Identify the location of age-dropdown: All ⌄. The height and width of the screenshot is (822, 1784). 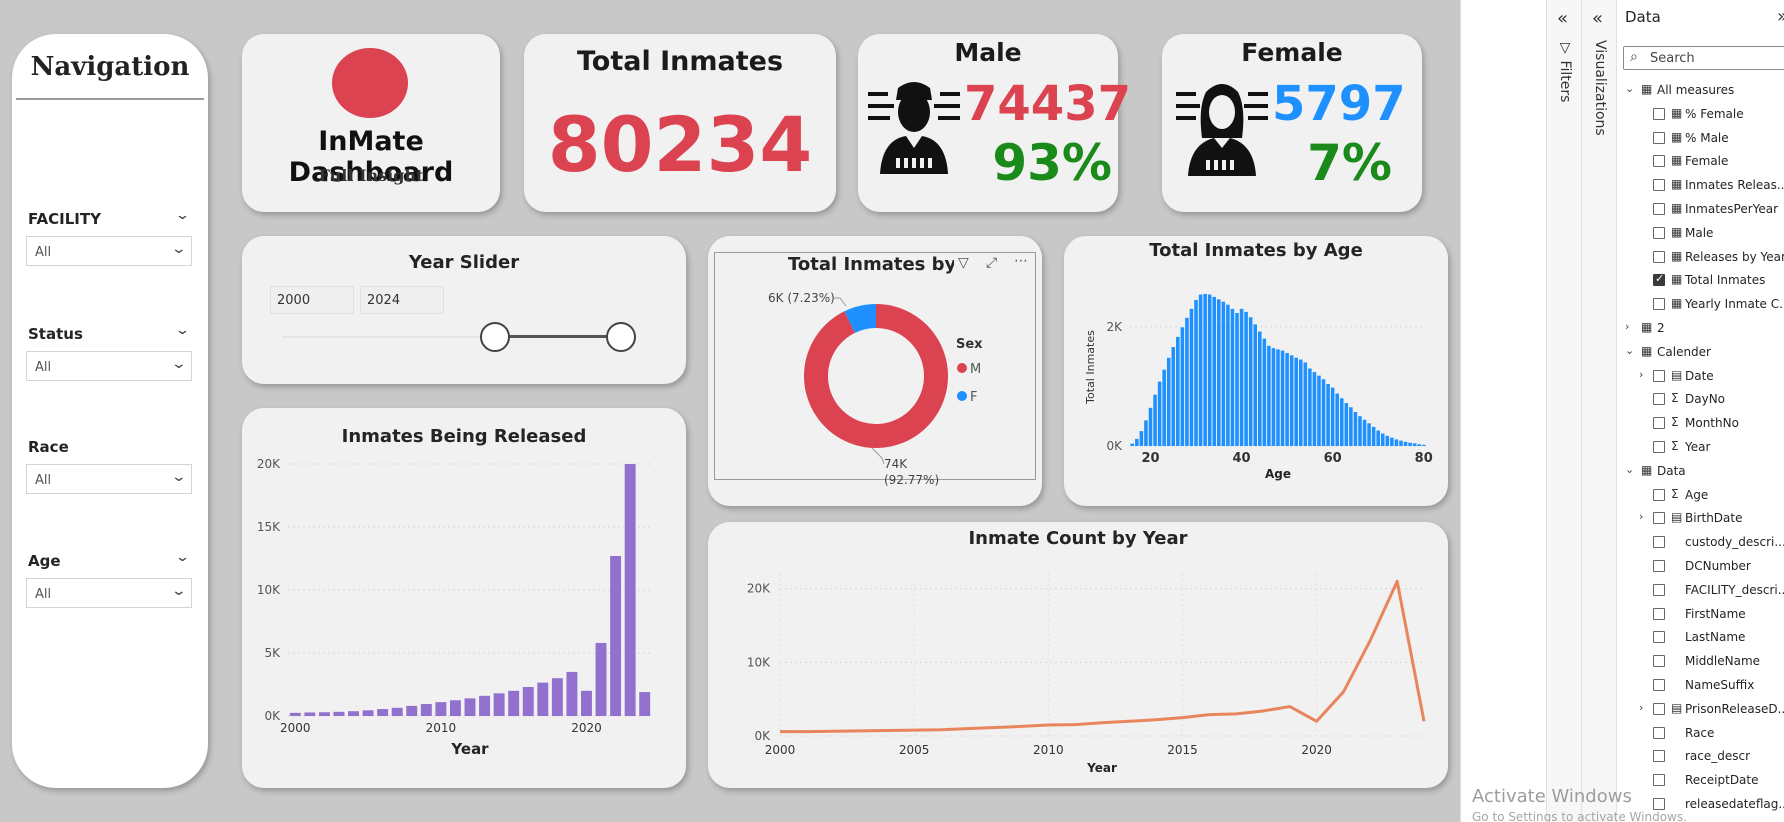
(109, 593).